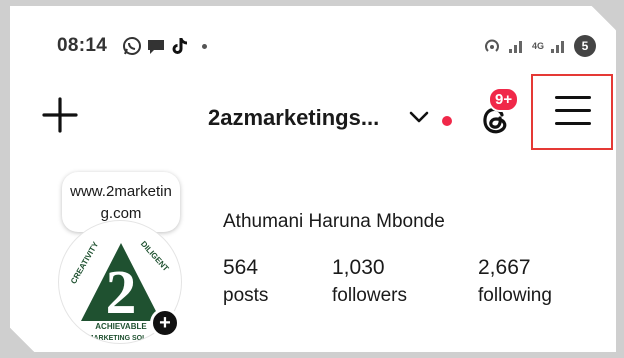  What do you see at coordinates (419, 117) in the screenshot?
I see `chevron-down-icon` at bounding box center [419, 117].